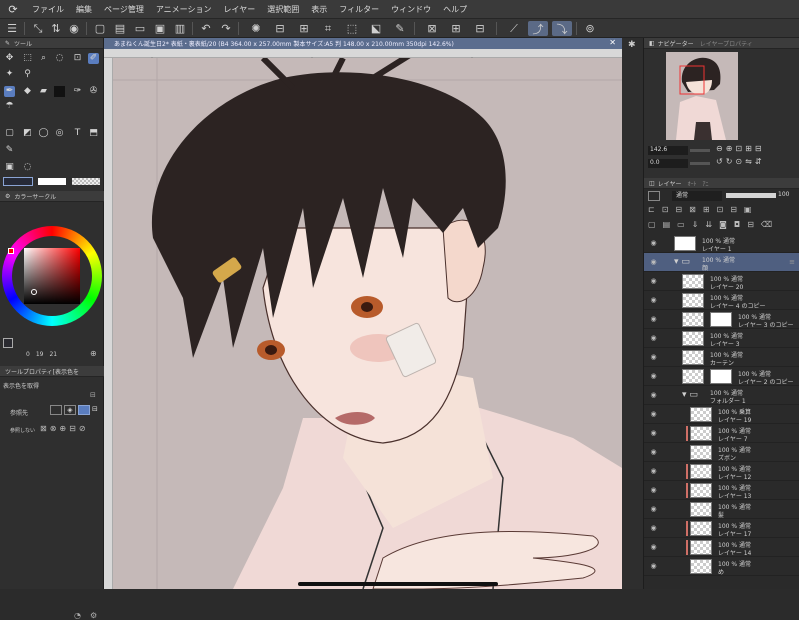 The width and height of the screenshot is (799, 620). What do you see at coordinates (721, 300) in the screenshot?
I see `layer-row: ◉ 100 % 通常 レイヤー 4 のコピー` at bounding box center [721, 300].